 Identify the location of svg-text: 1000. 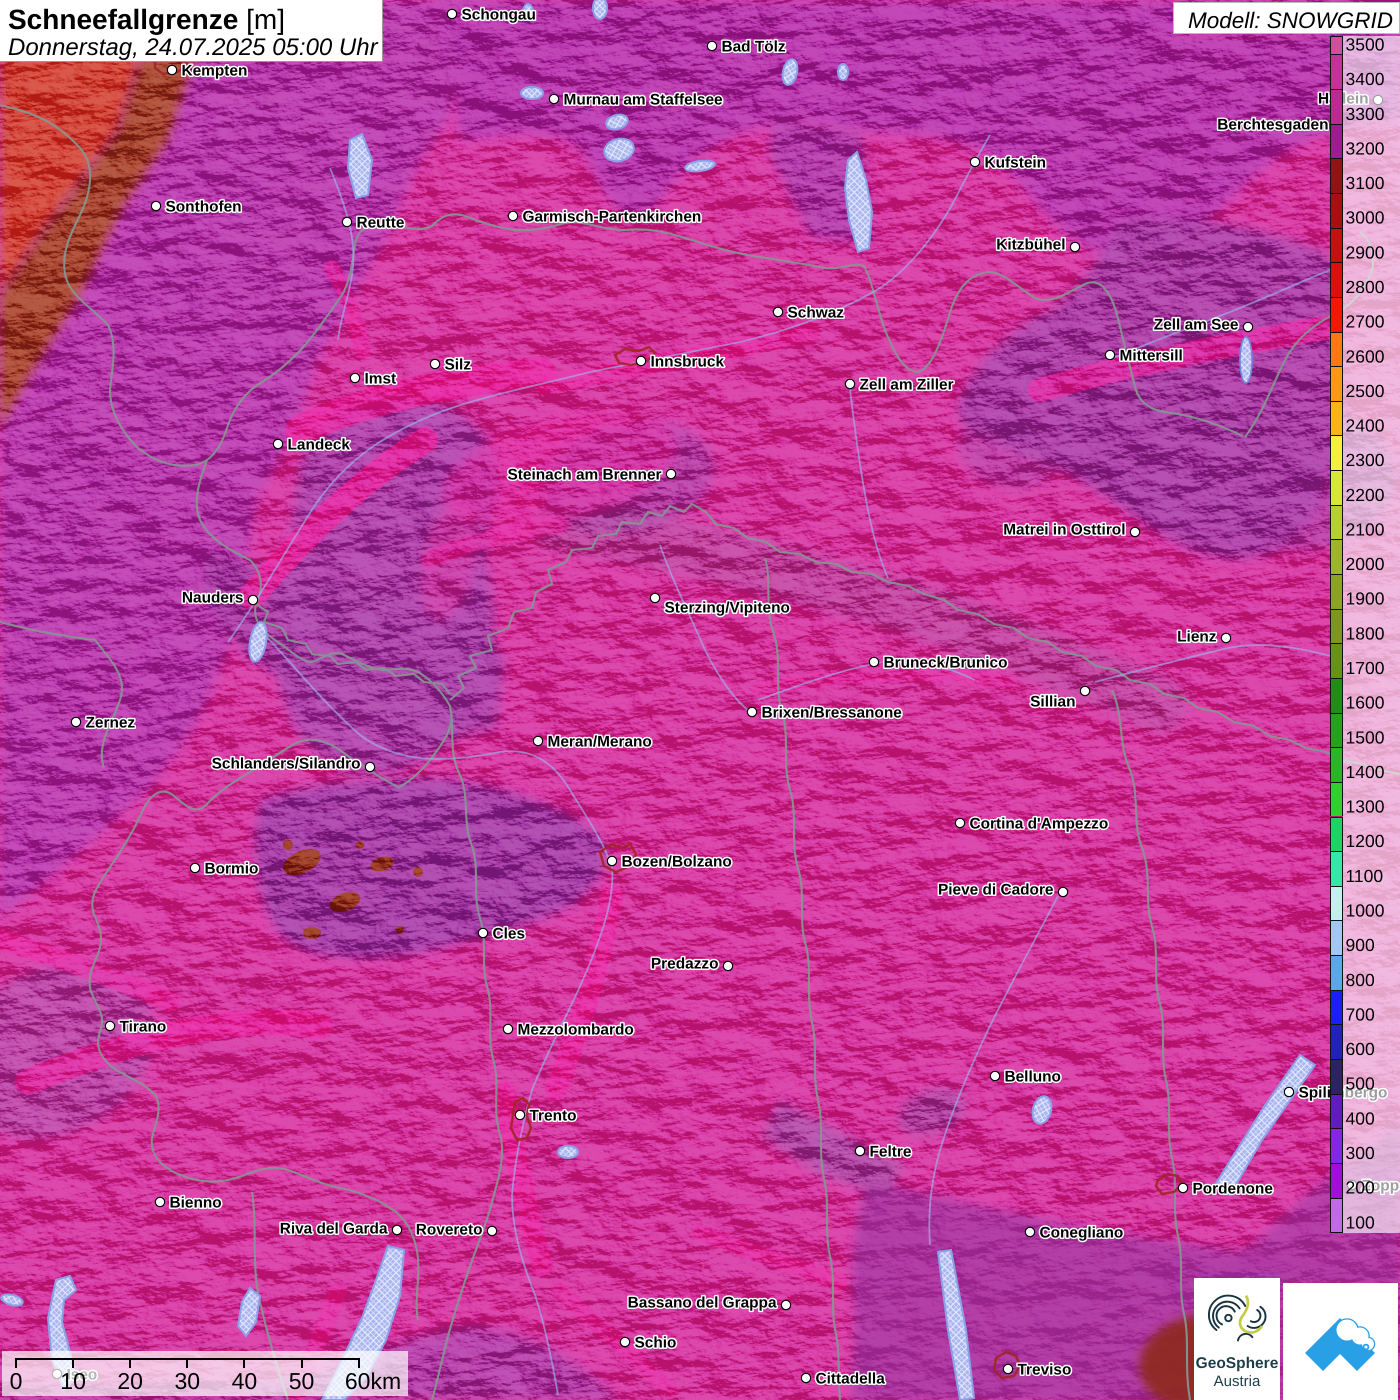
(1365, 911).